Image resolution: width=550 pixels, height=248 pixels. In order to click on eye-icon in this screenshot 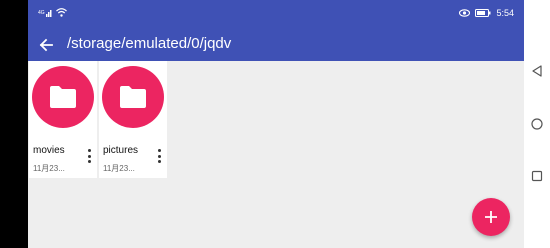, I will do `click(465, 13)`.